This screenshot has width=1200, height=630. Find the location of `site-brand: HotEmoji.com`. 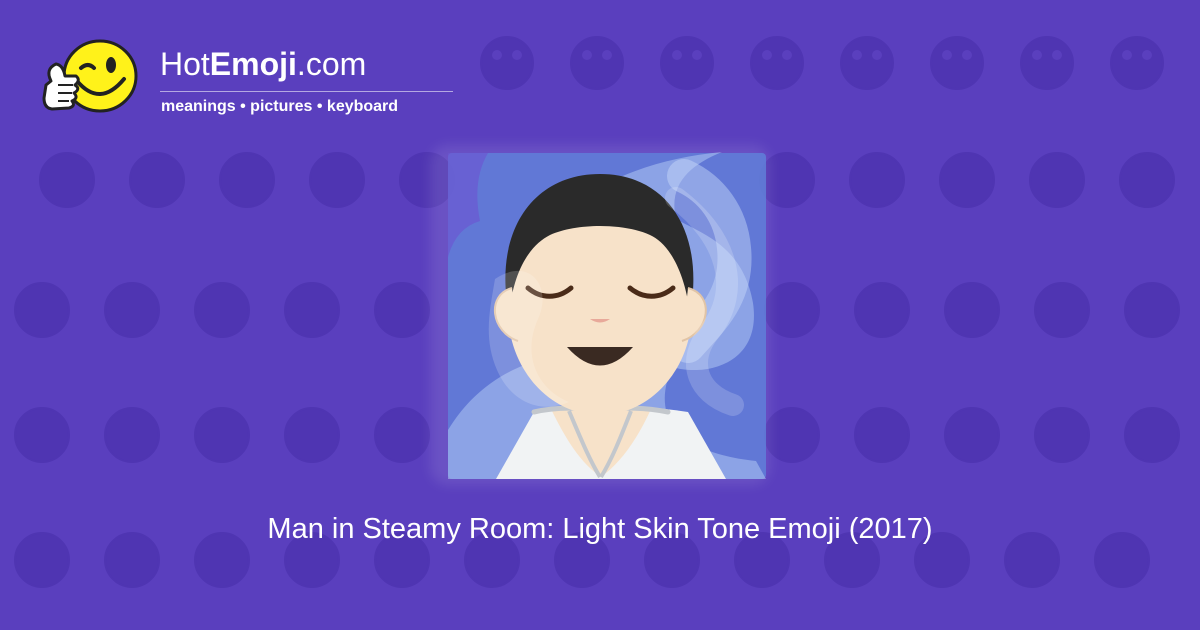

site-brand: HotEmoji.com is located at coordinates (263, 64).